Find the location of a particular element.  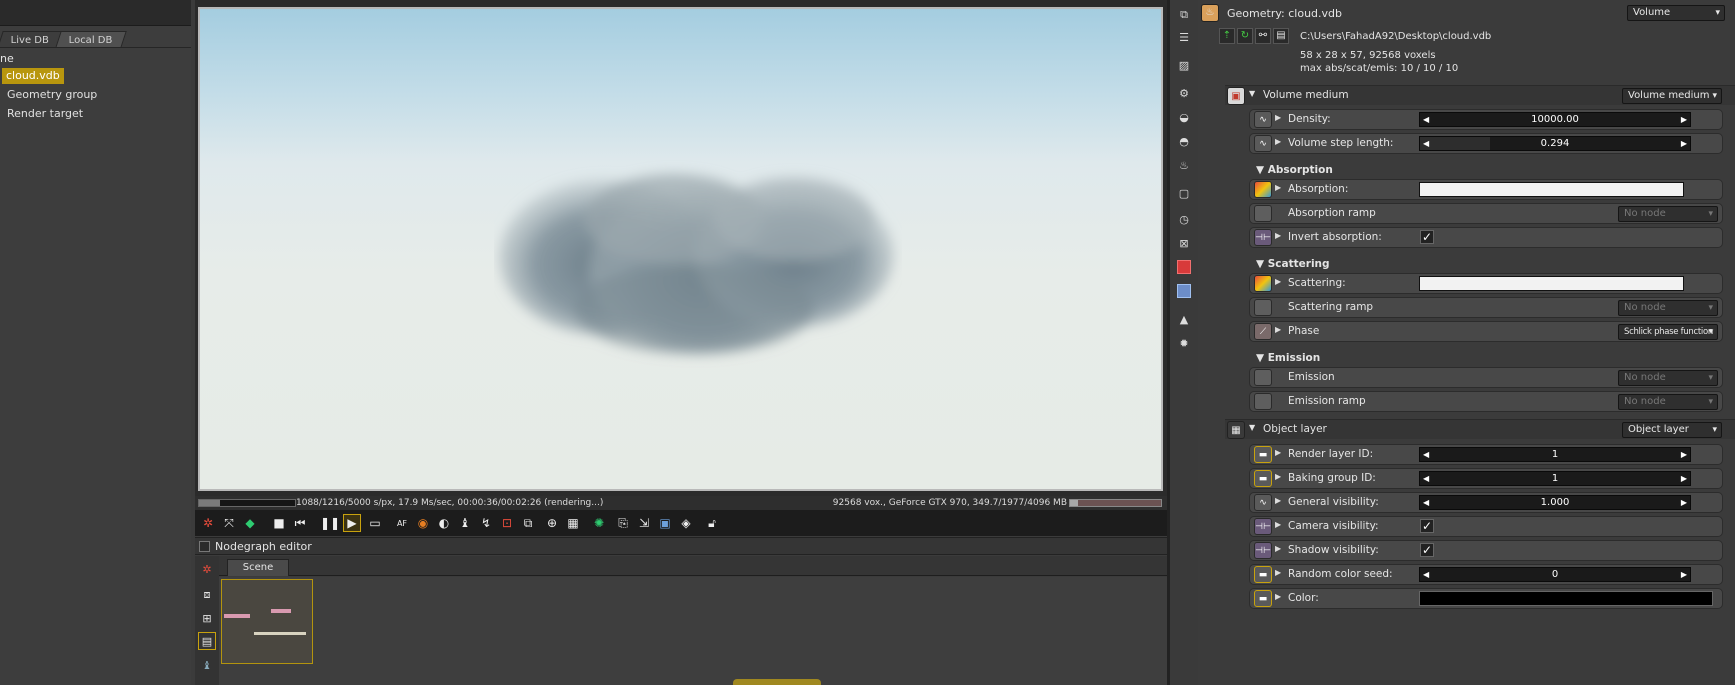

scattering-ramp-dropdown: No node is located at coordinates (1668, 308).